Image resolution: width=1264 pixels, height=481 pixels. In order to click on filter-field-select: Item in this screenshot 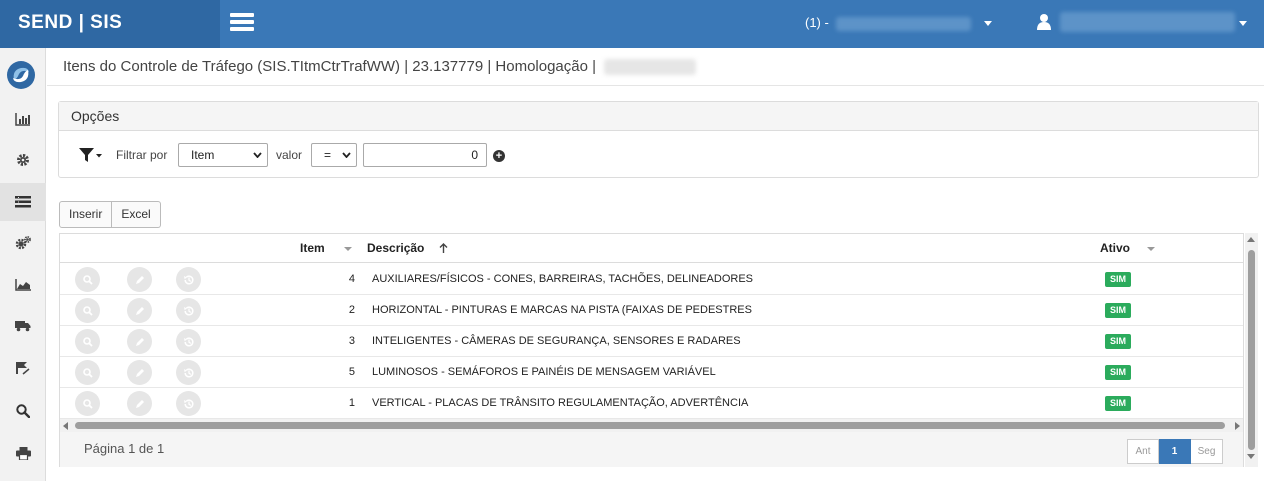, I will do `click(223, 155)`.